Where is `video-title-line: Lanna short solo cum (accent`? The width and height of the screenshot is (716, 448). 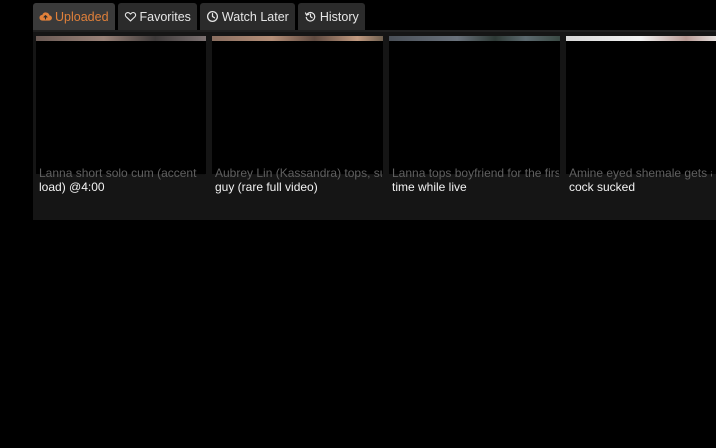 video-title-line: Lanna short solo cum (accent is located at coordinates (118, 173).